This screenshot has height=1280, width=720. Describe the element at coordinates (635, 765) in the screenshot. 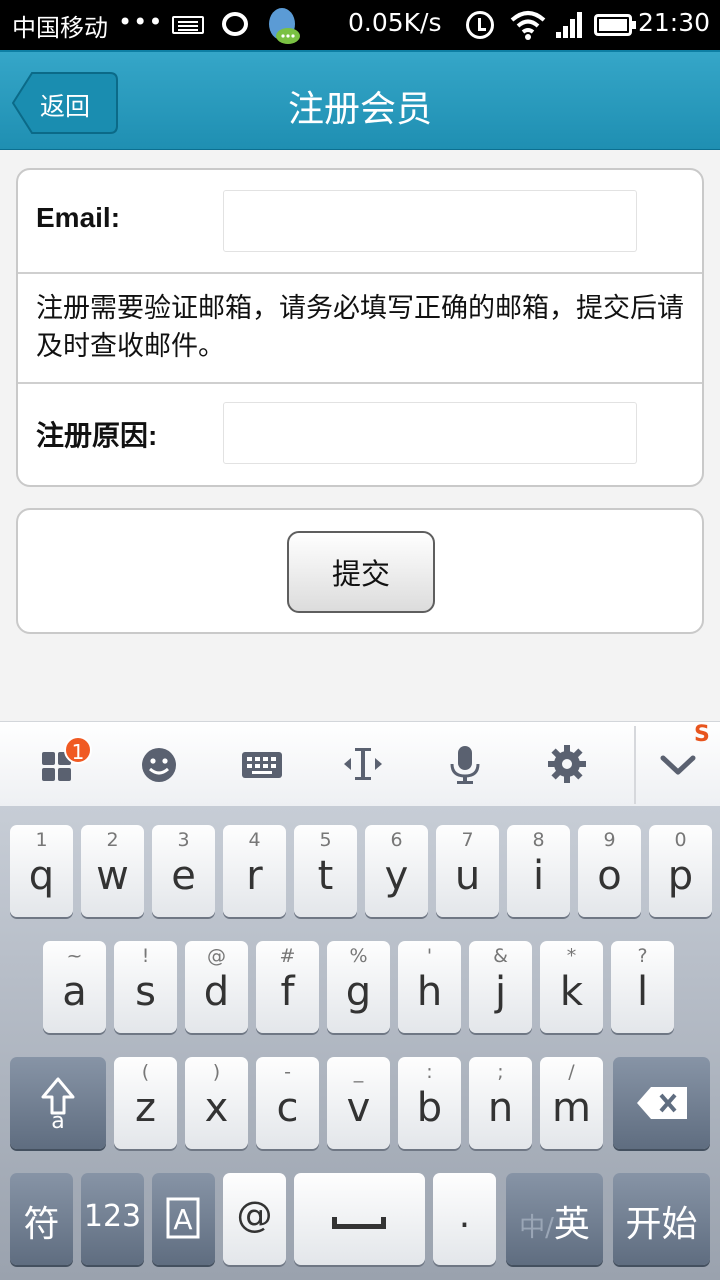

I see `toolbar-divider` at that location.